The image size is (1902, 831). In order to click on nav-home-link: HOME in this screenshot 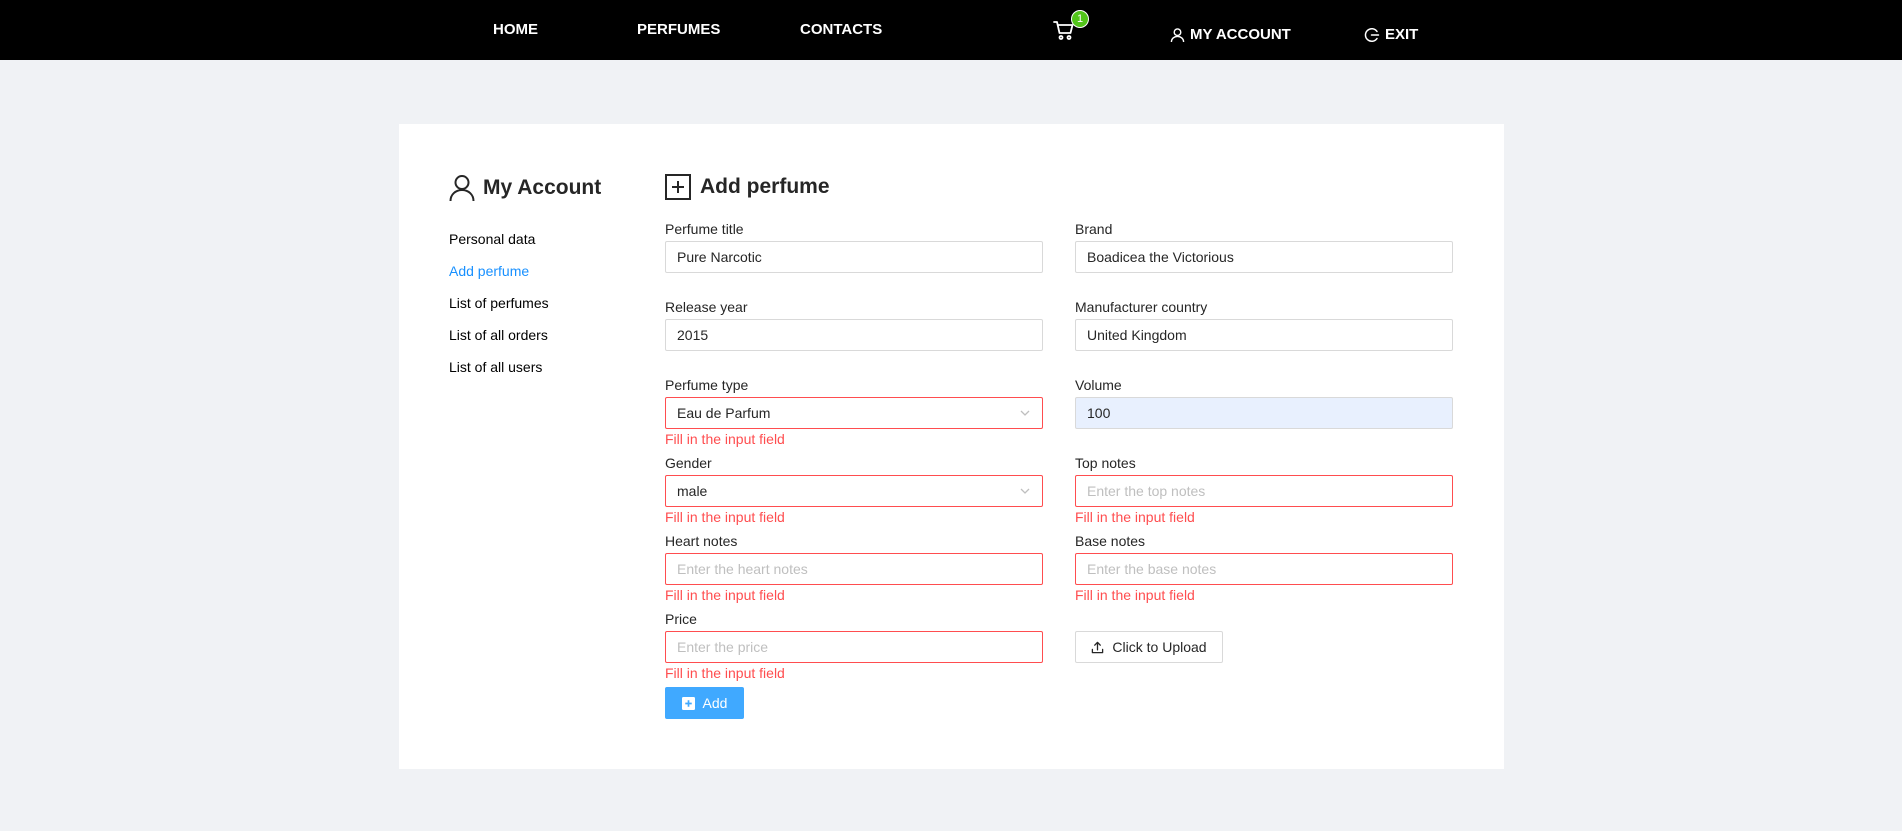, I will do `click(515, 29)`.